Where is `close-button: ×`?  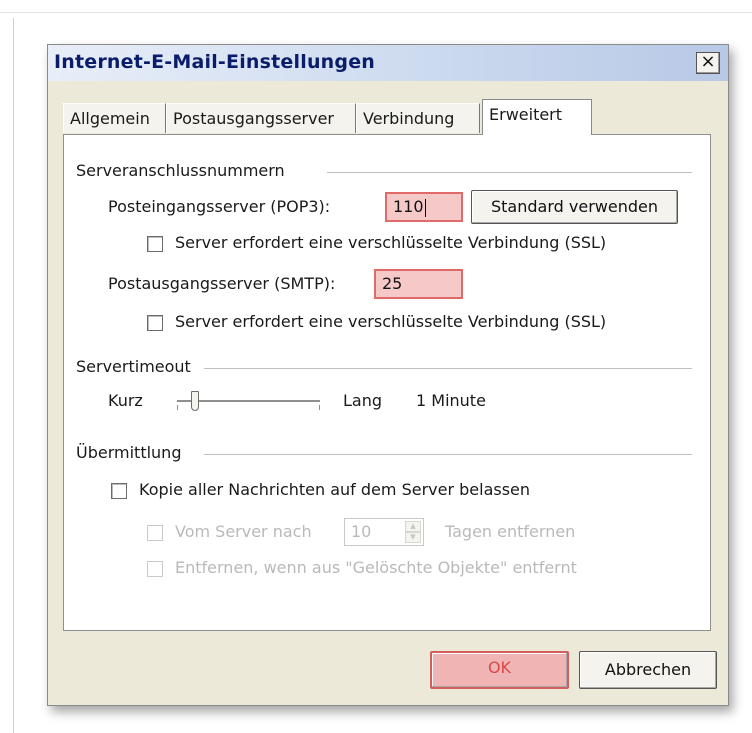 close-button: × is located at coordinates (708, 63).